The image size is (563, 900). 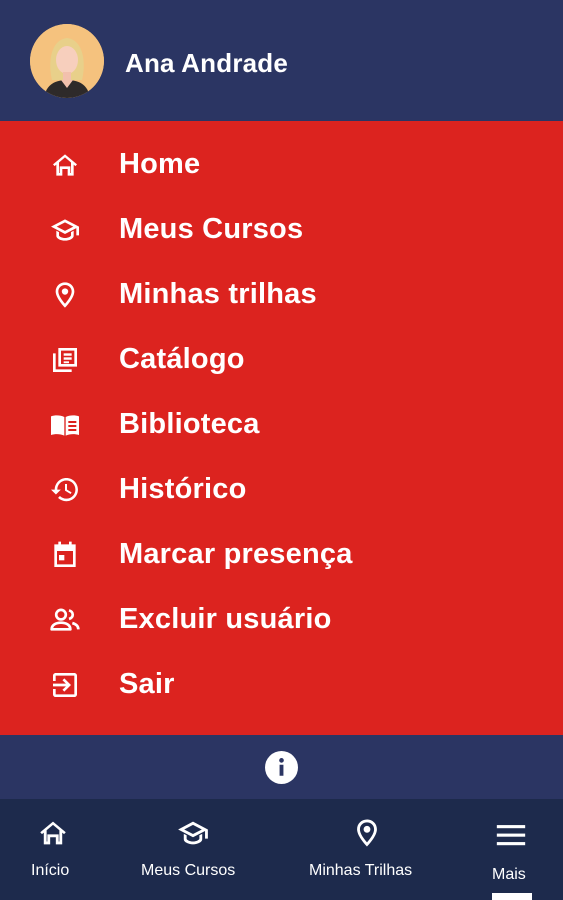 I want to click on book-icon, so click(x=65, y=425).